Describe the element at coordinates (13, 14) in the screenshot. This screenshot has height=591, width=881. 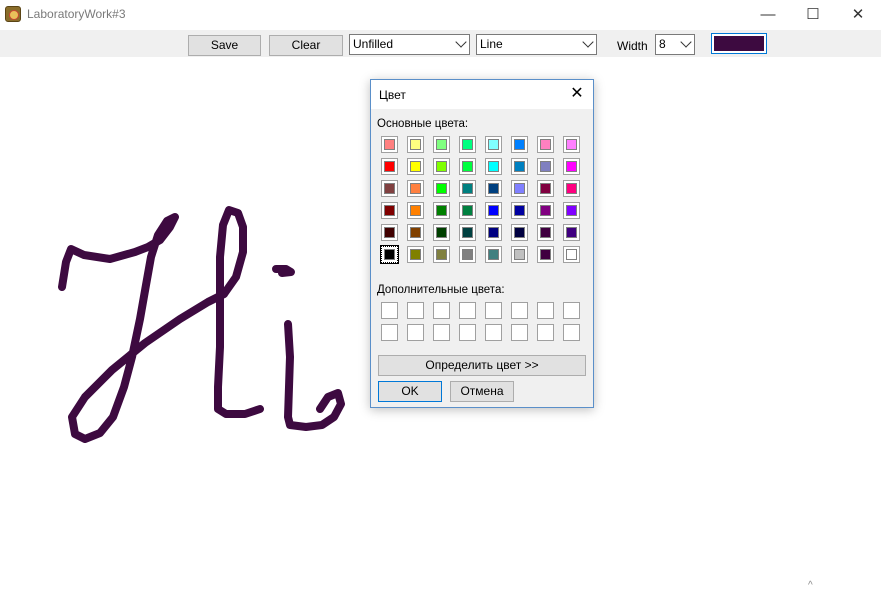
I see `app-icon` at that location.